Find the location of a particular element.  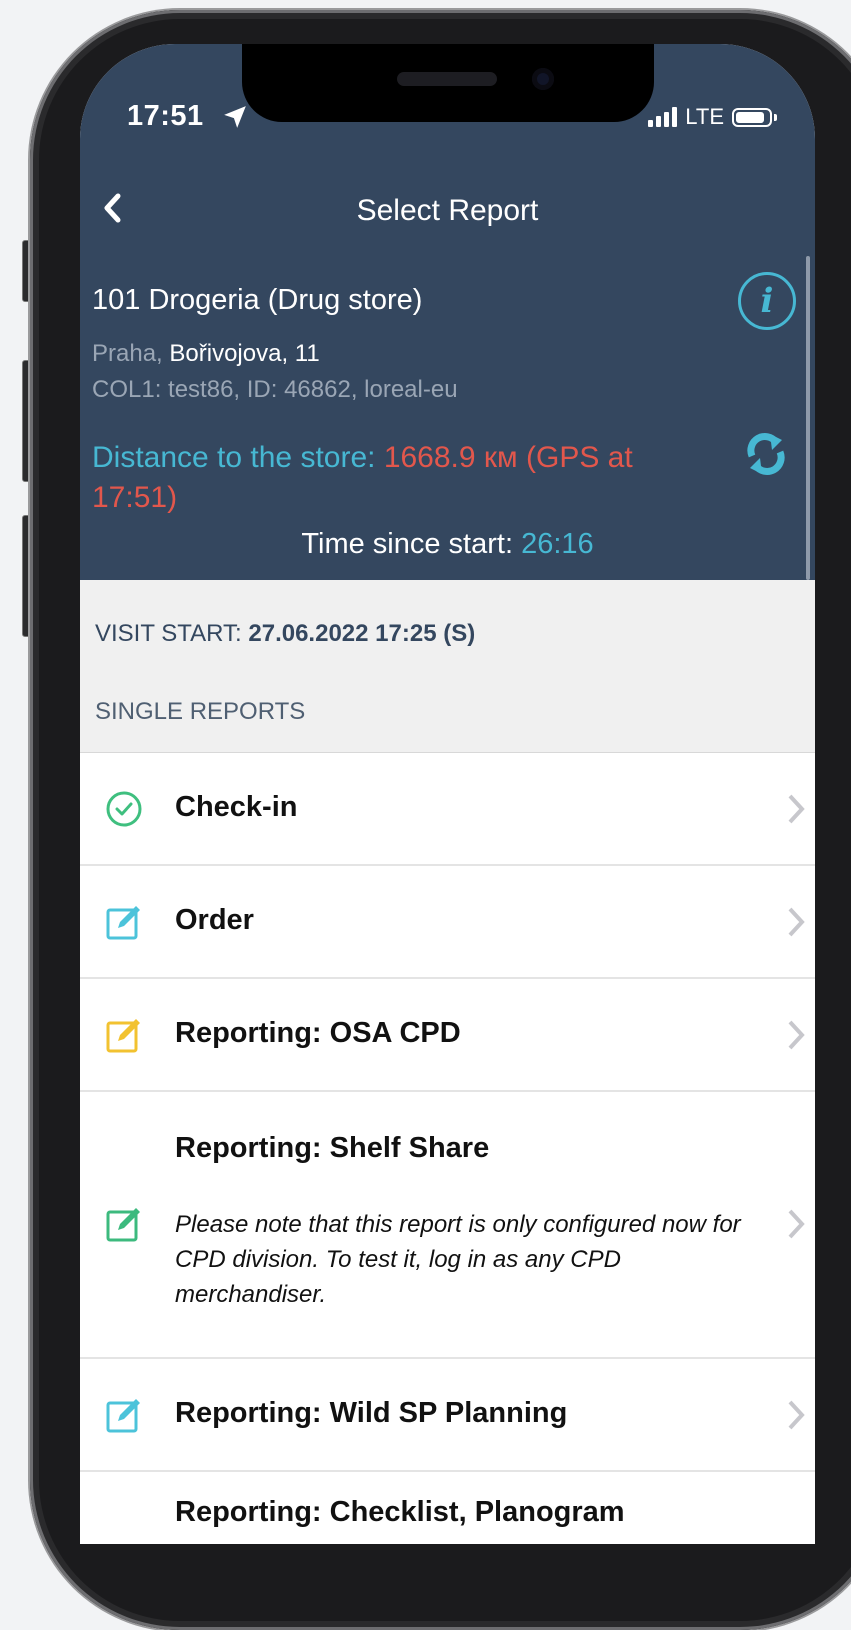

report-row-wild-sp-planning: Reporting: Wild SP Planning is located at coordinates (447, 1415).